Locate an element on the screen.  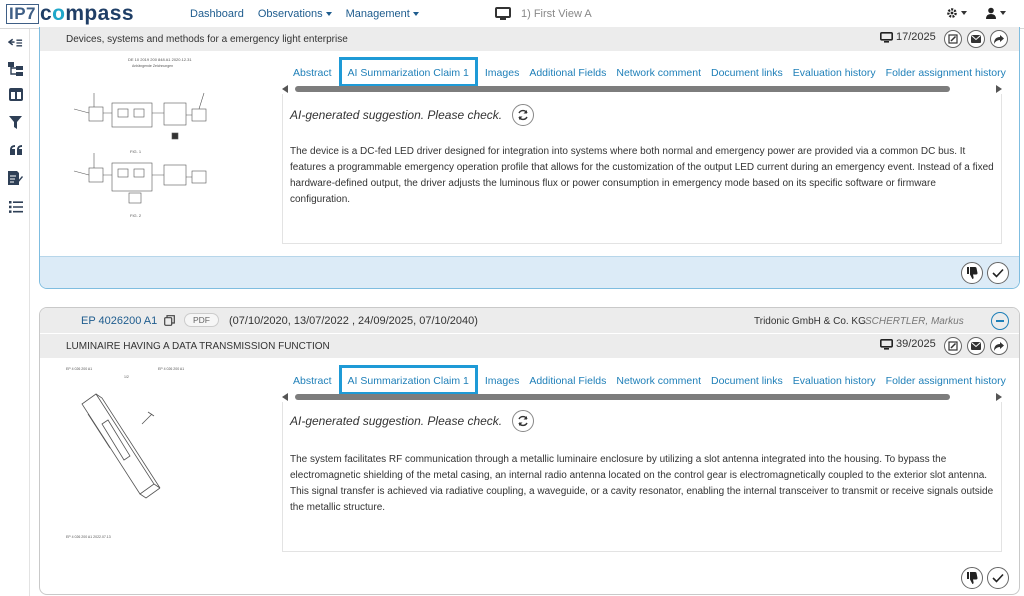
collapse-button is located at coordinates (1000, 321).